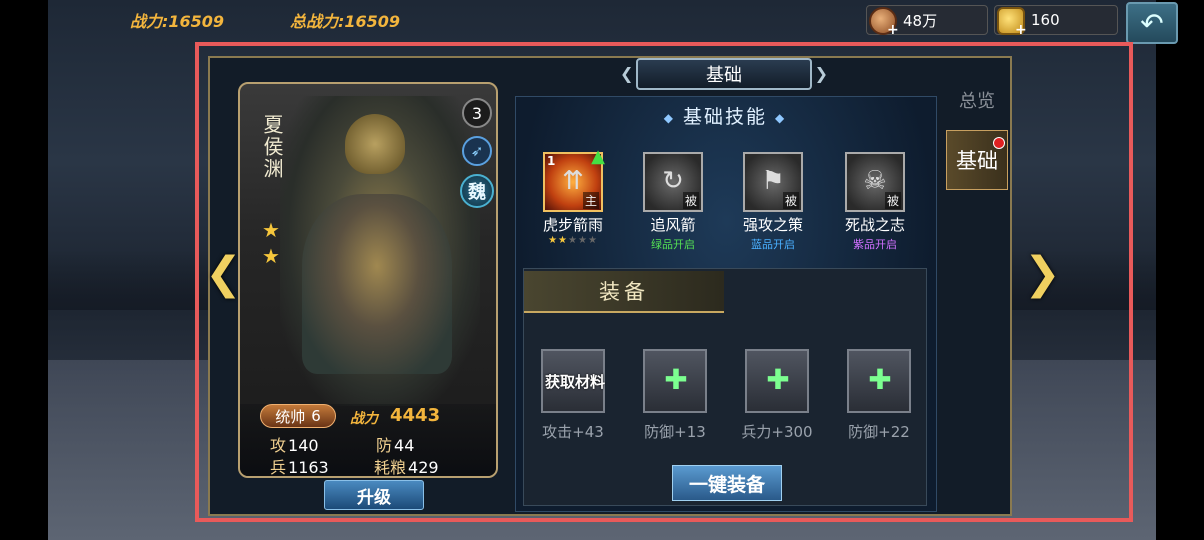  I want to click on coin-counter: + 48万, so click(927, 21).